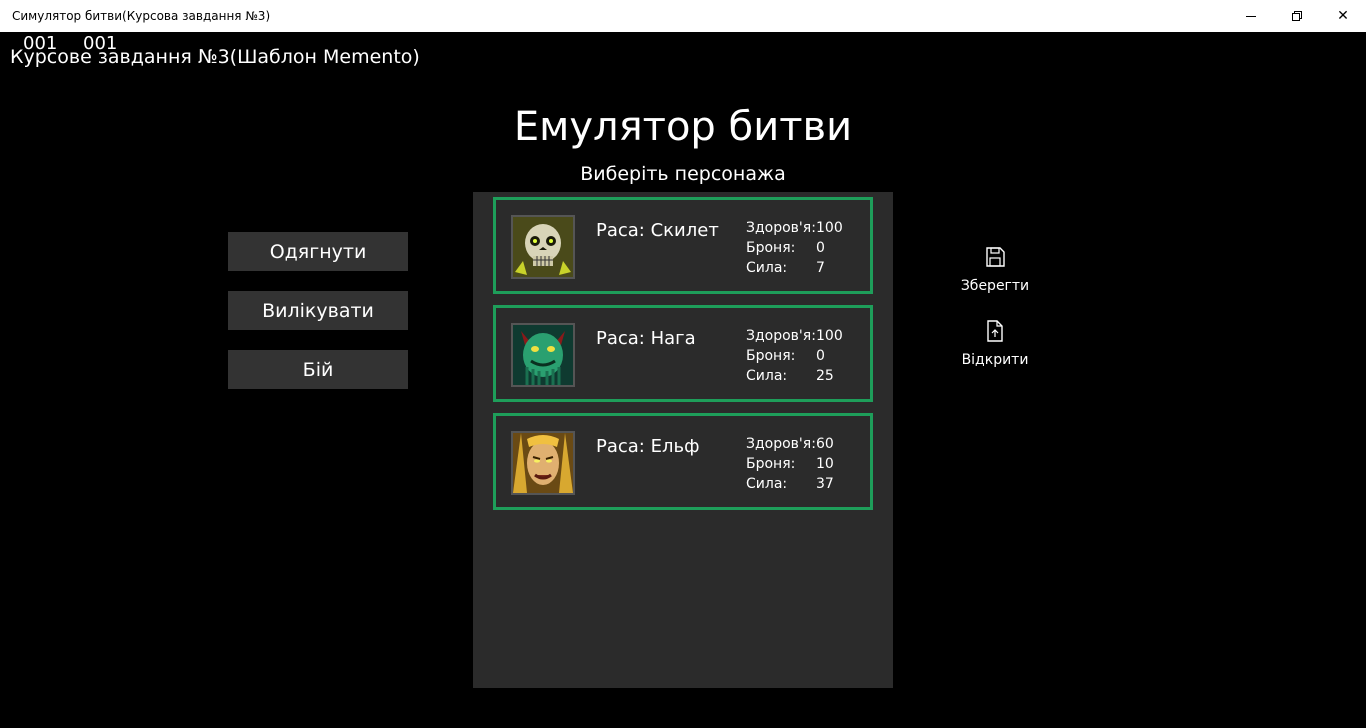  What do you see at coordinates (995, 286) in the screenshot?
I see `save-label: Зберегти` at bounding box center [995, 286].